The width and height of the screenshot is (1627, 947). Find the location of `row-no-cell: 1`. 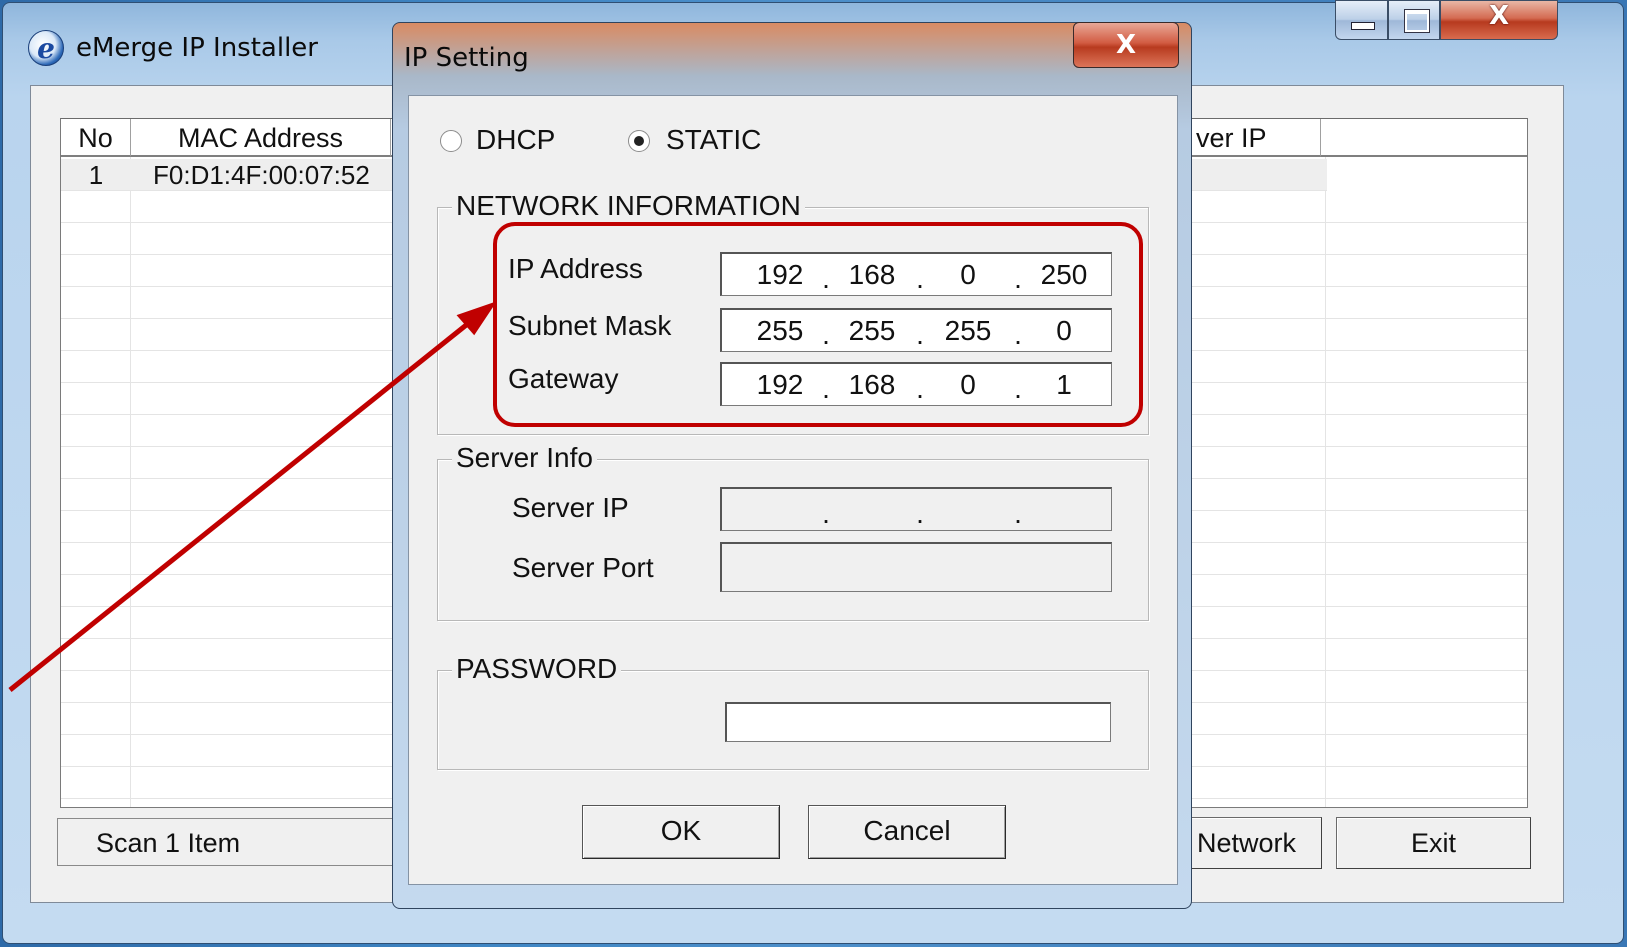

row-no-cell: 1 is located at coordinates (96, 175).